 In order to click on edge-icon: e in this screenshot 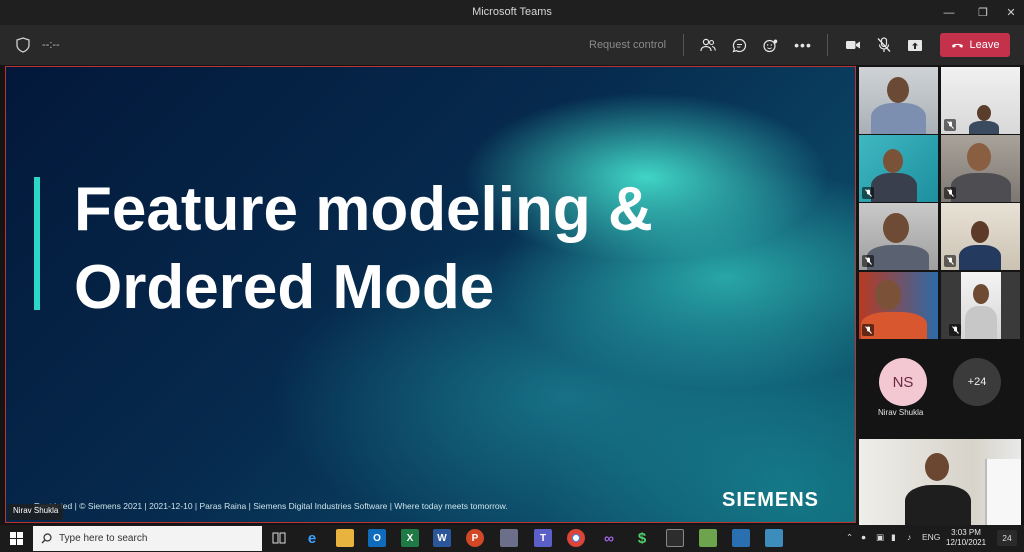, I will do `click(312, 538)`.